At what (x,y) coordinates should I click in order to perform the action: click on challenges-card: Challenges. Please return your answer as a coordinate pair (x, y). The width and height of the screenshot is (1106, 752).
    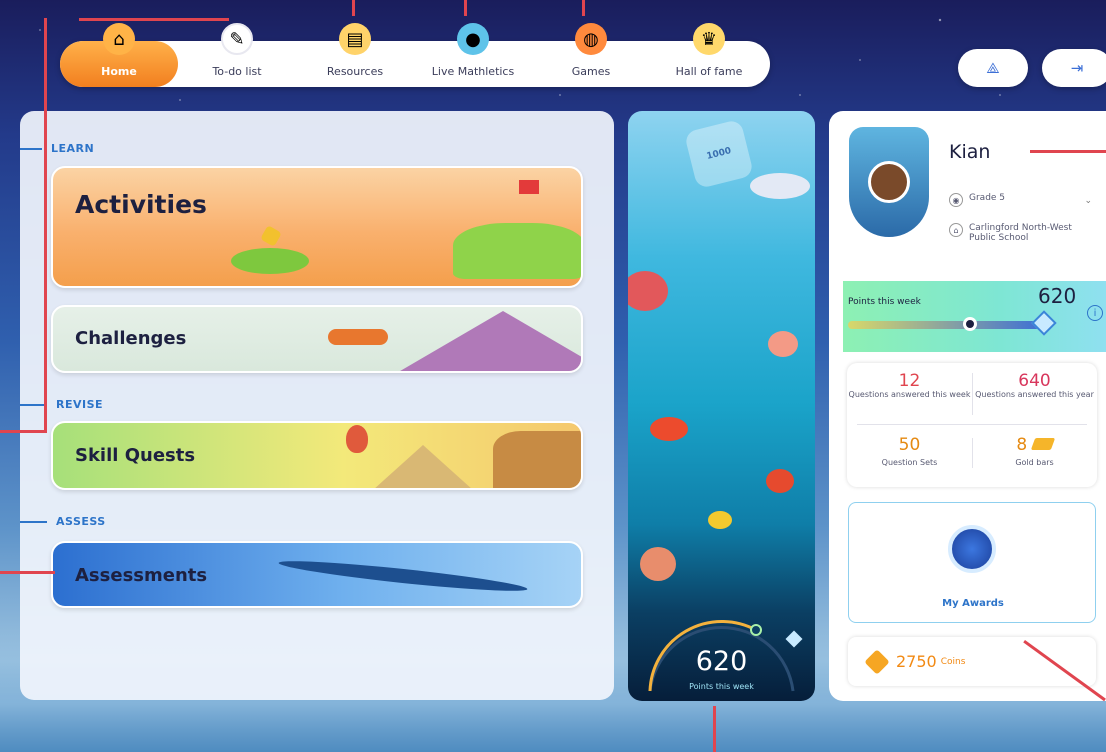
    Looking at the image, I should click on (317, 339).